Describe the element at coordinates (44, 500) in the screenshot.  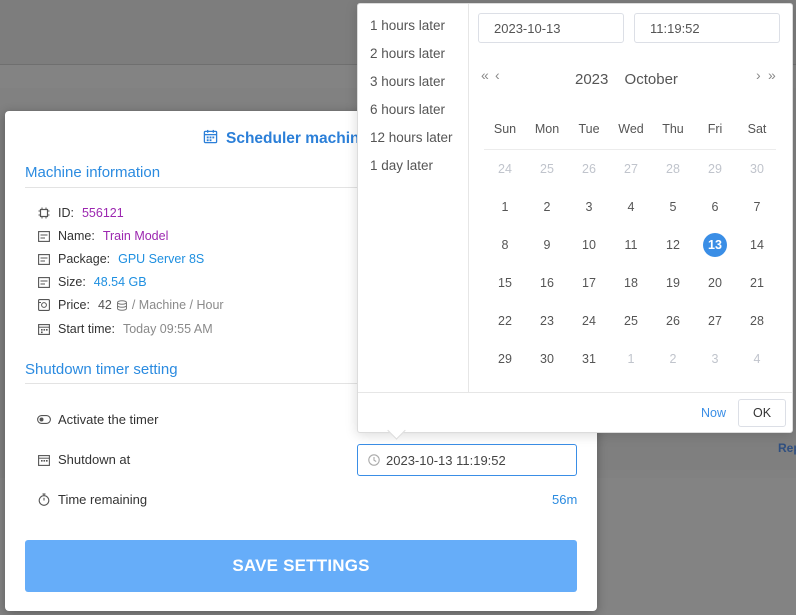
I see `stopwatch-icon` at that location.